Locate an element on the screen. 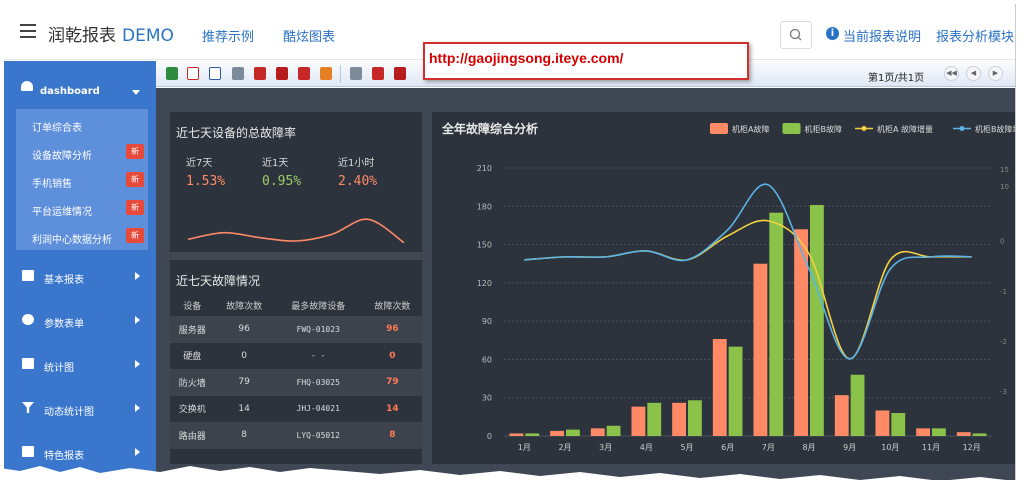  submenu-item: 平台运维情况 新 is located at coordinates (82, 209).